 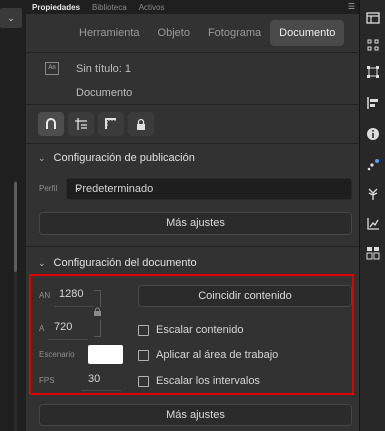 I want to click on segment-control: Herramienta Objeto Fotograma Documento, so click(x=207, y=33).